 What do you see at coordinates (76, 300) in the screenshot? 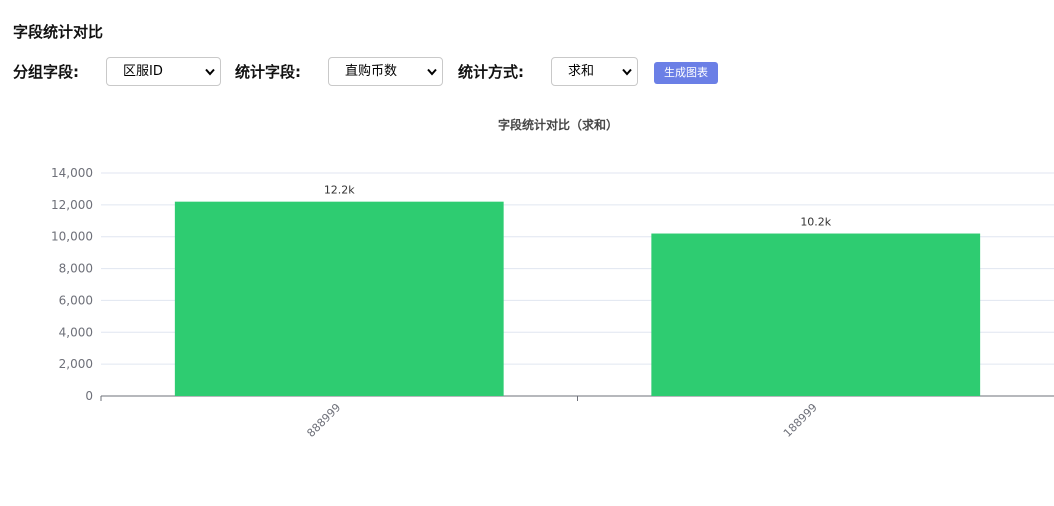
I see `y-tick-label: 6,000` at bounding box center [76, 300].